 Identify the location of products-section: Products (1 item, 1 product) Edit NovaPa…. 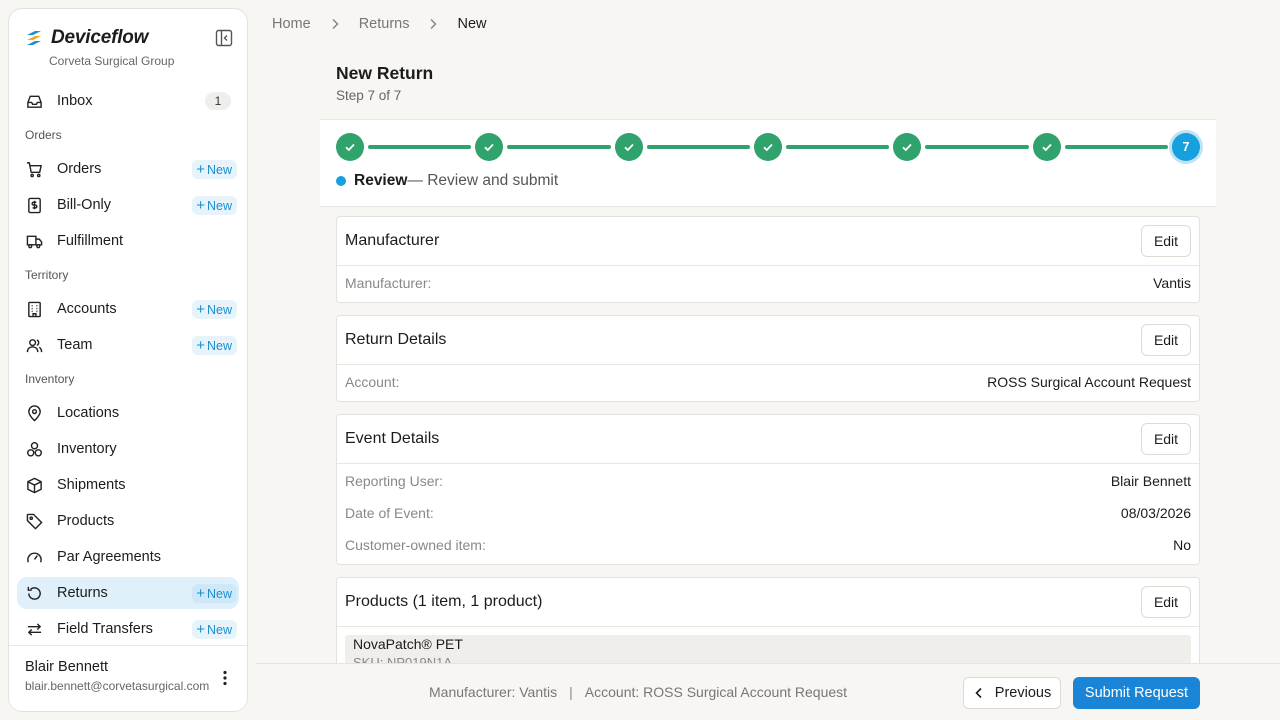
(768, 620).